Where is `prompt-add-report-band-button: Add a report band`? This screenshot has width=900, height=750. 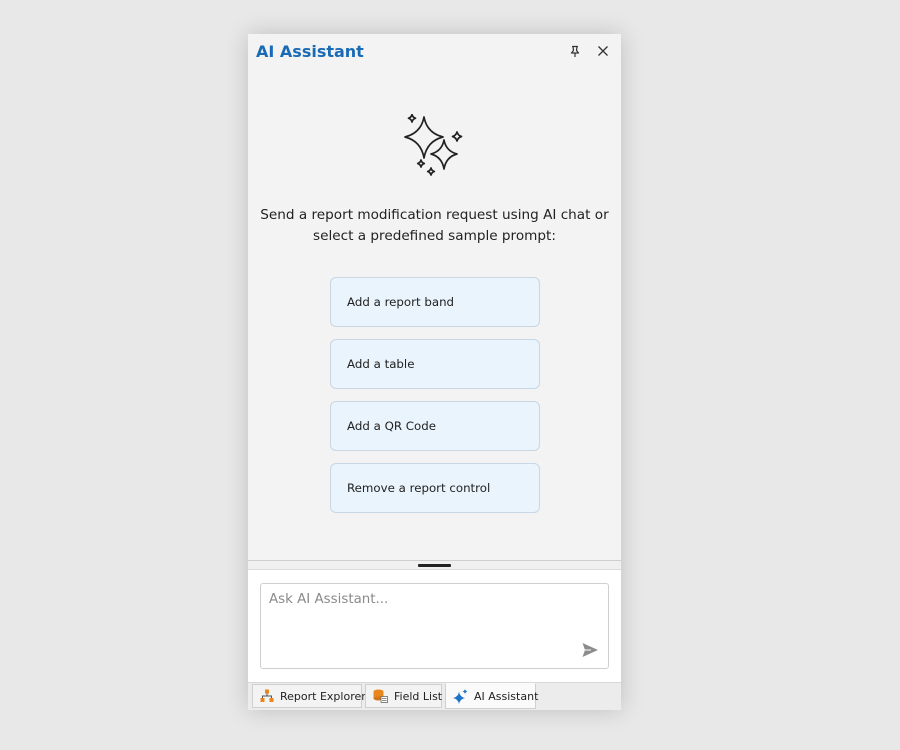 prompt-add-report-band-button: Add a report band is located at coordinates (435, 302).